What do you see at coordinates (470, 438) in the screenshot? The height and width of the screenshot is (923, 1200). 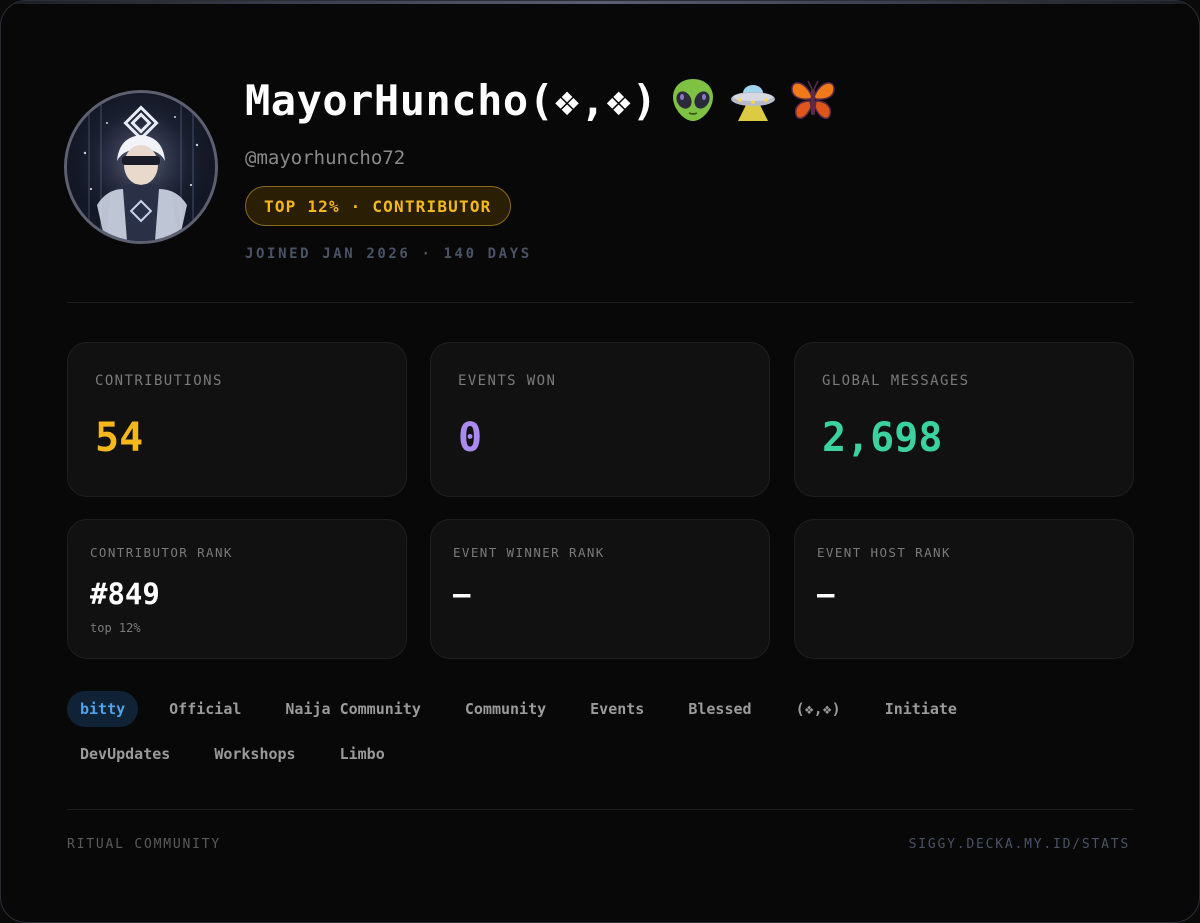 I see `stat-value: 0` at bounding box center [470, 438].